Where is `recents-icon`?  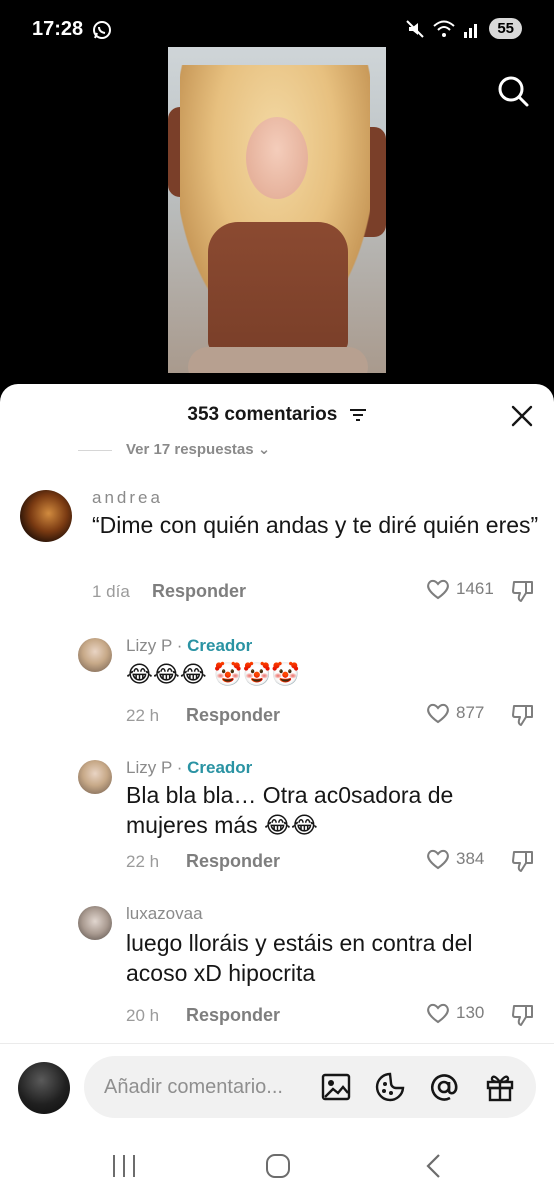
recents-icon is located at coordinates (124, 1166).